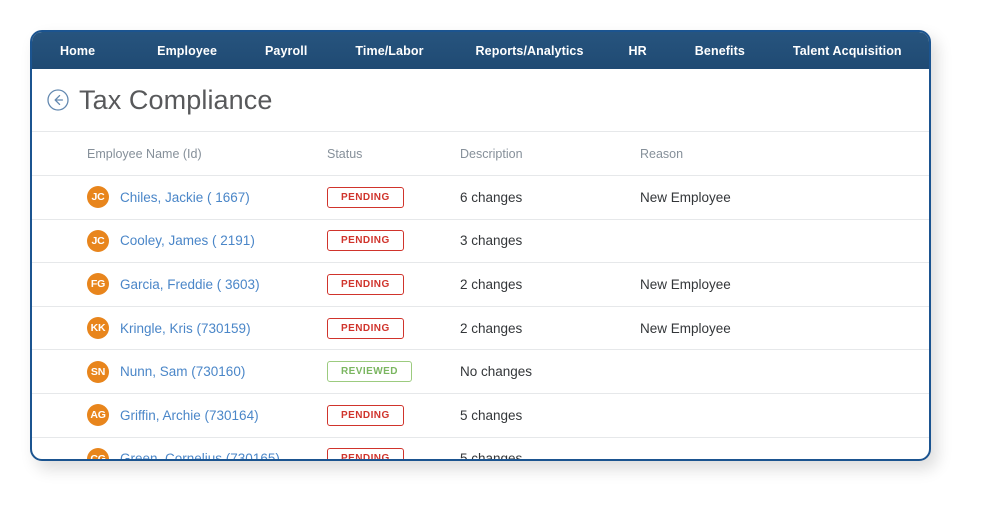  What do you see at coordinates (491, 197) in the screenshot?
I see `description-cell: 6 changes` at bounding box center [491, 197].